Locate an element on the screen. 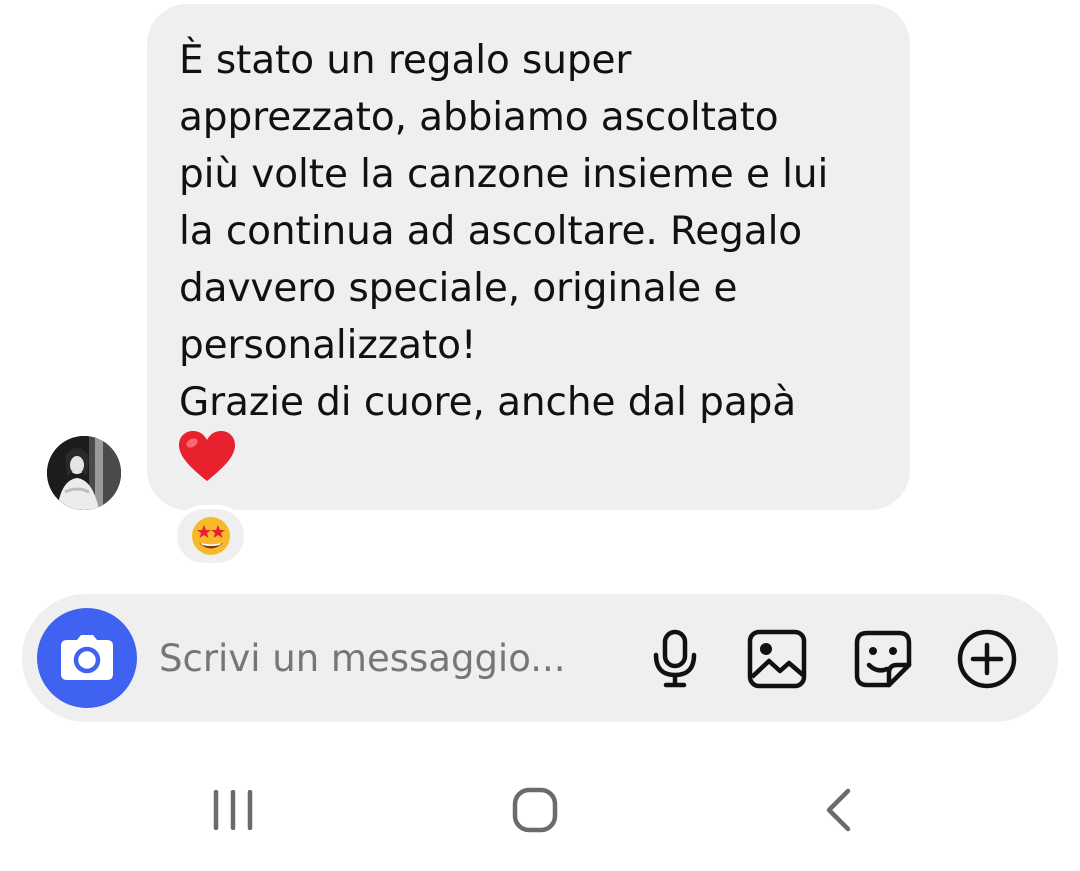 The image size is (1080, 871). microphone-button is located at coordinates (675, 659).